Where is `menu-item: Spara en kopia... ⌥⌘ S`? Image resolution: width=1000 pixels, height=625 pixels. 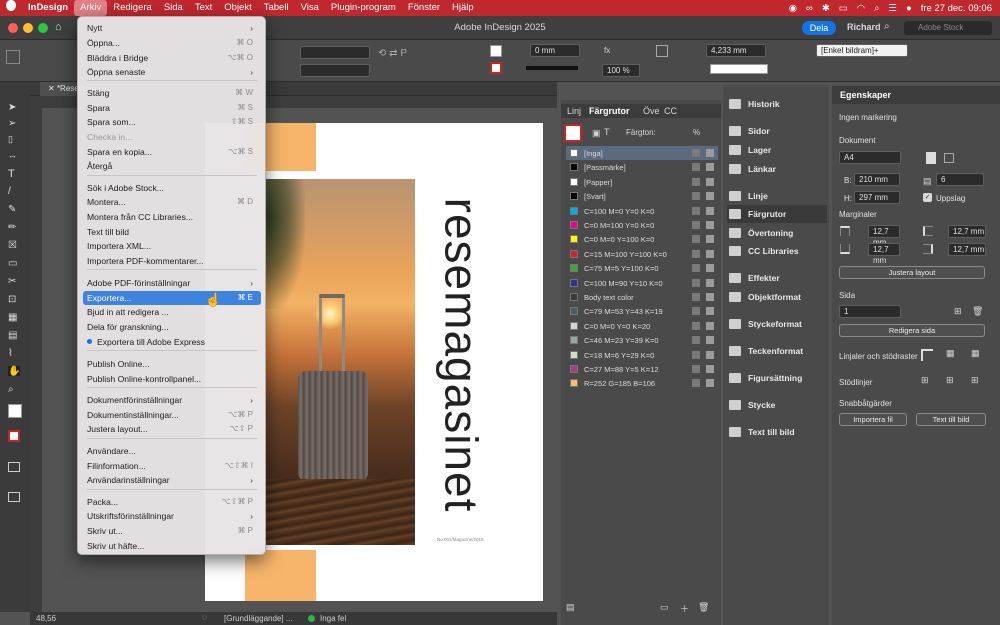
menu-item: Spara en kopia... ⌥⌘ S is located at coordinates (172, 152).